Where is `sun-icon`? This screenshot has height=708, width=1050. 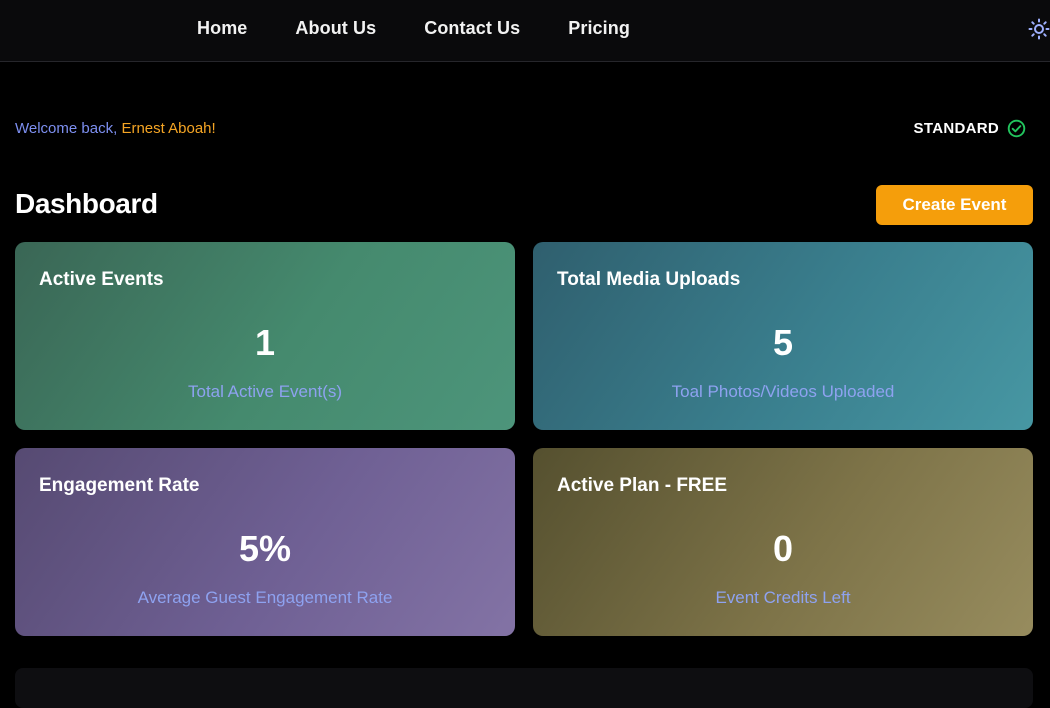
sun-icon is located at coordinates (1039, 29).